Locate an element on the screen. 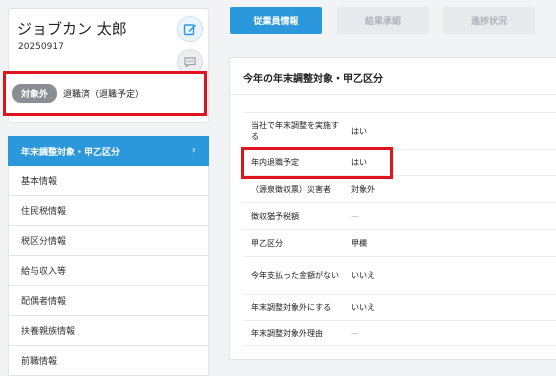 This screenshot has width=556, height=376. menu-item-label: 基本情報 is located at coordinates (39, 182).